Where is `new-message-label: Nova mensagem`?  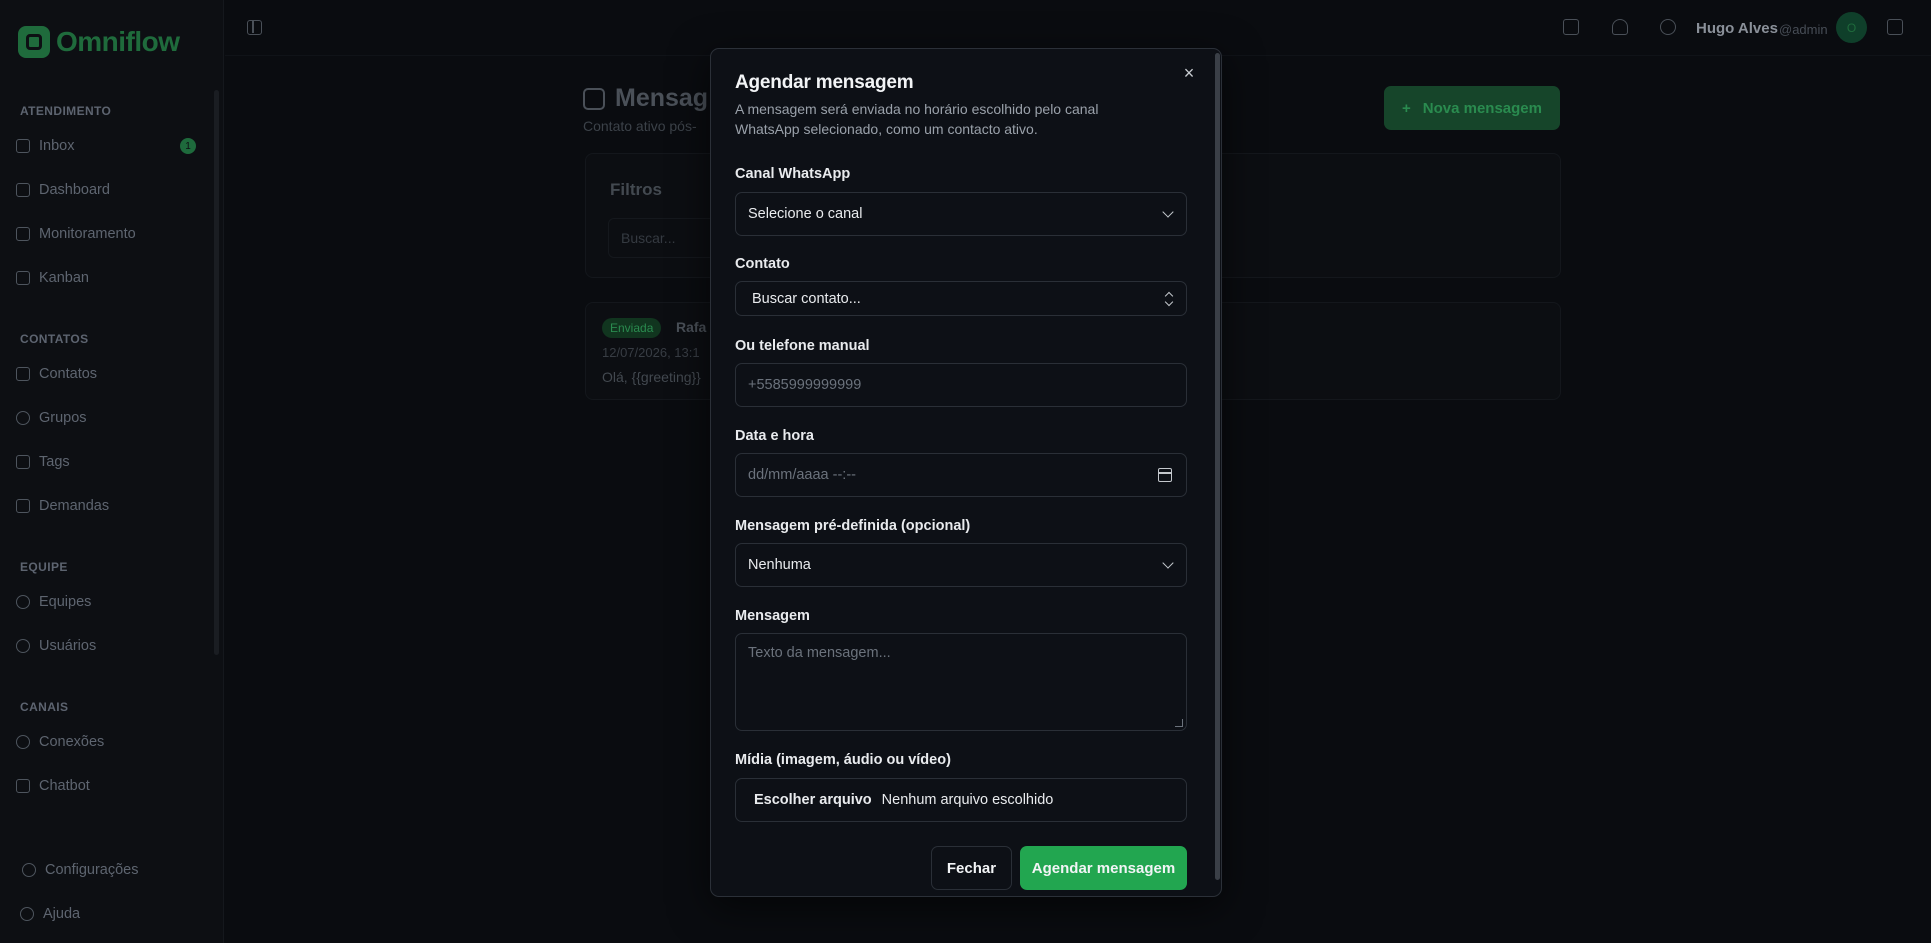 new-message-label: Nova mensagem is located at coordinates (1482, 108).